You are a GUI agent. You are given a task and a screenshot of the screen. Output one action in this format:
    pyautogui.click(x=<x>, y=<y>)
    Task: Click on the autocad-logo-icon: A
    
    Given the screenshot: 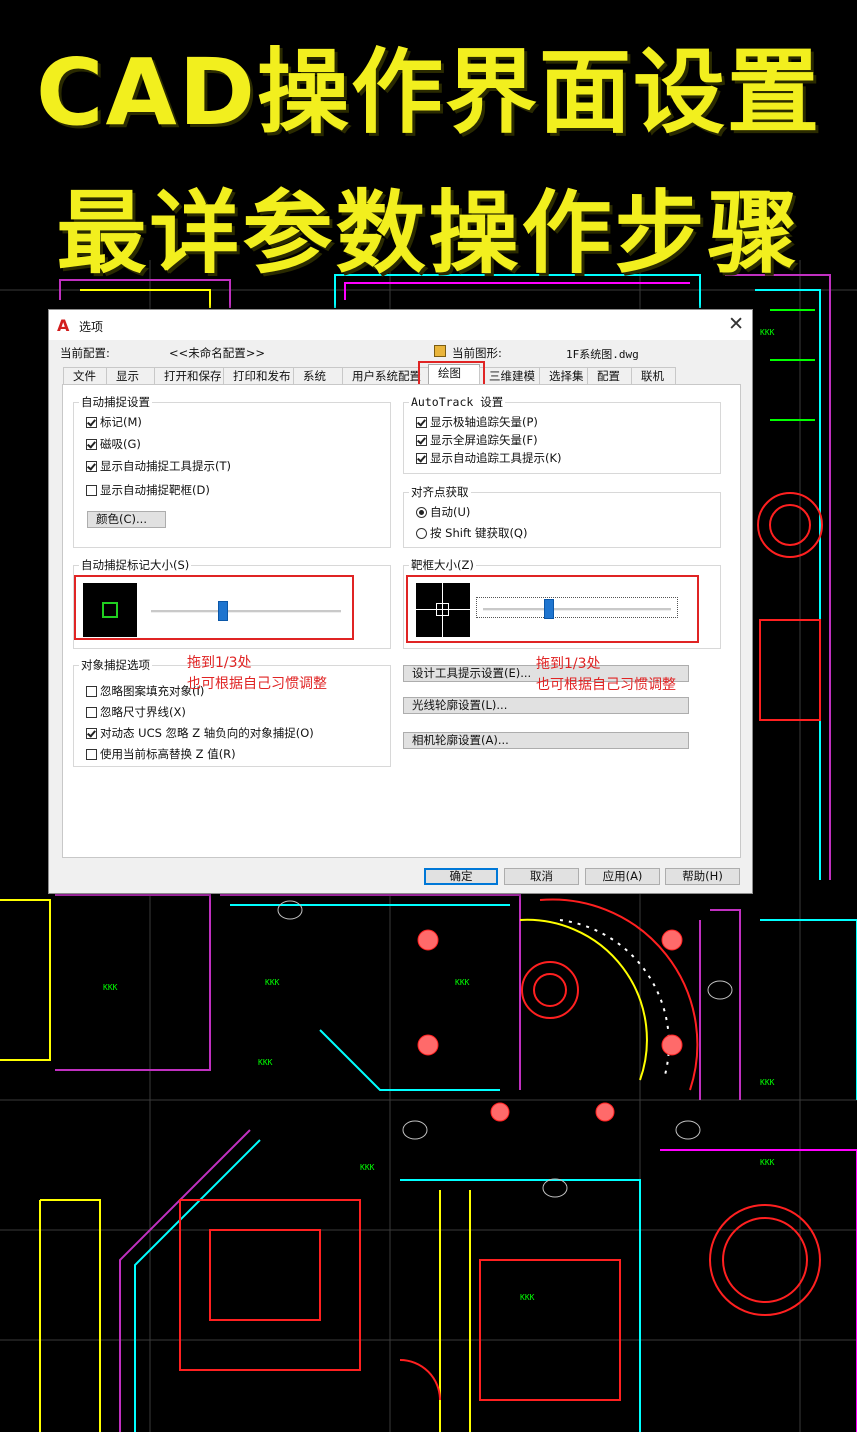 What is the action you would take?
    pyautogui.click(x=63, y=325)
    